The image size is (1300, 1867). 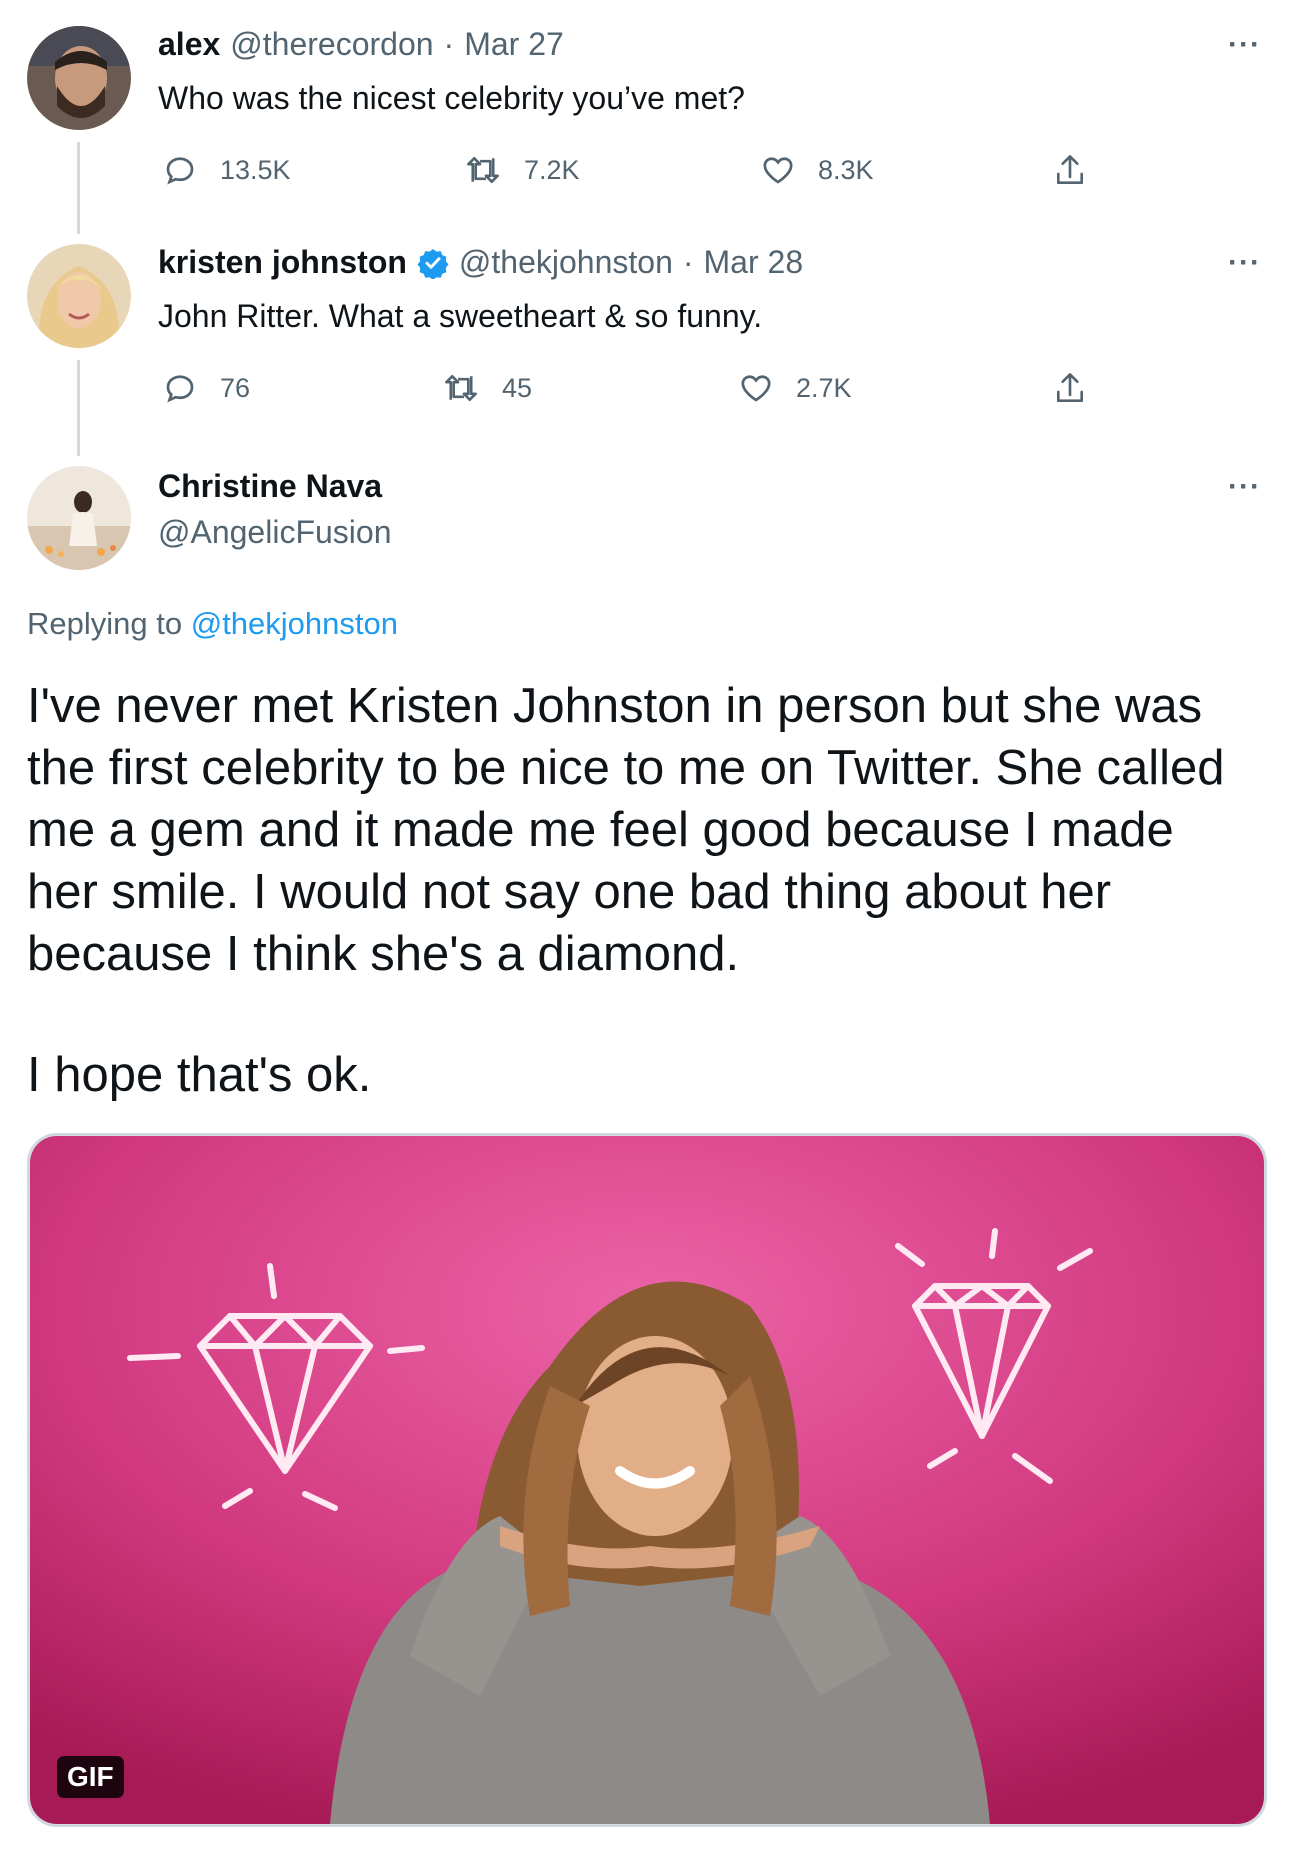 I want to click on replying-to-label: Replying to, so click(x=105, y=623).